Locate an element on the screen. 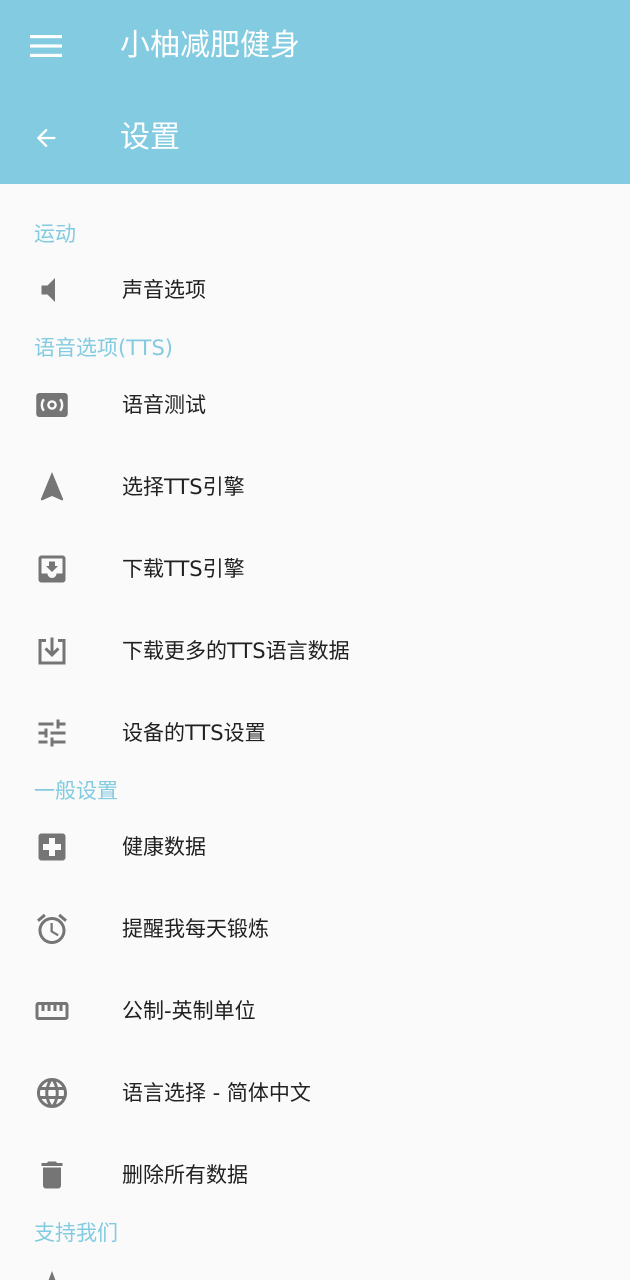 This screenshot has height=1280, width=630. arrow-back-icon is located at coordinates (46, 138).